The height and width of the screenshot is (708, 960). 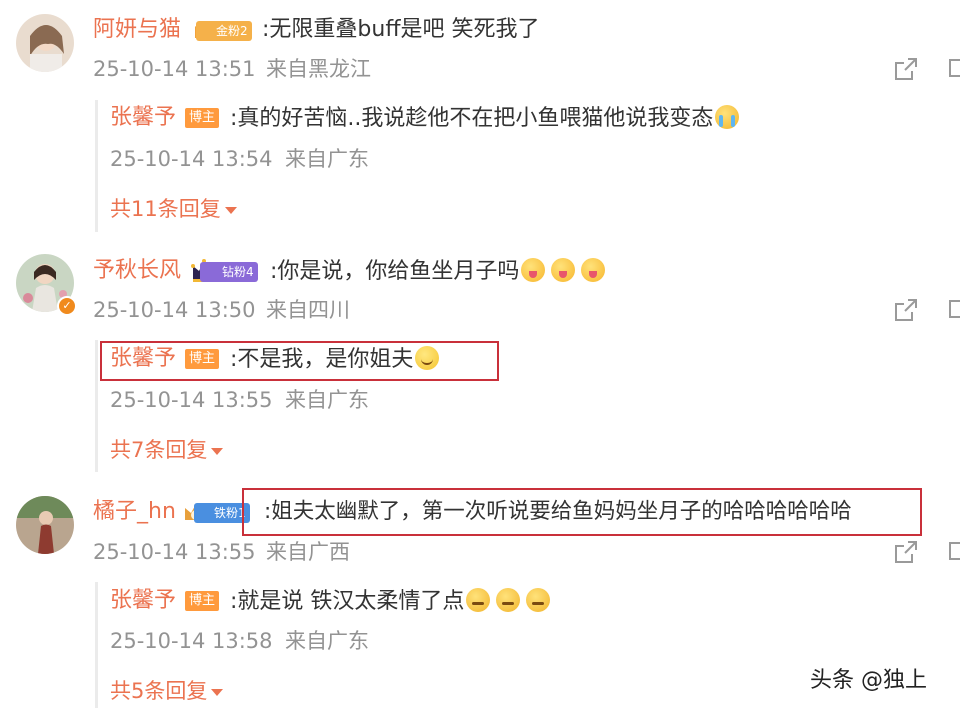 I want to click on comment-text-content: :你是说，你给鱼坐月子吗, so click(x=395, y=271).